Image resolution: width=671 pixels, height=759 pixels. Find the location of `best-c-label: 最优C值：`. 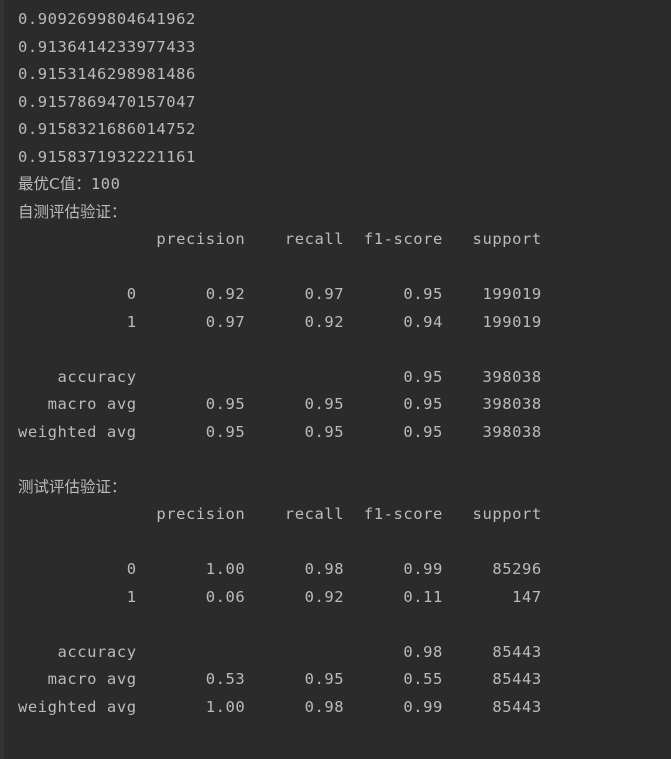

best-c-label: 最优C值： is located at coordinates (54, 184).